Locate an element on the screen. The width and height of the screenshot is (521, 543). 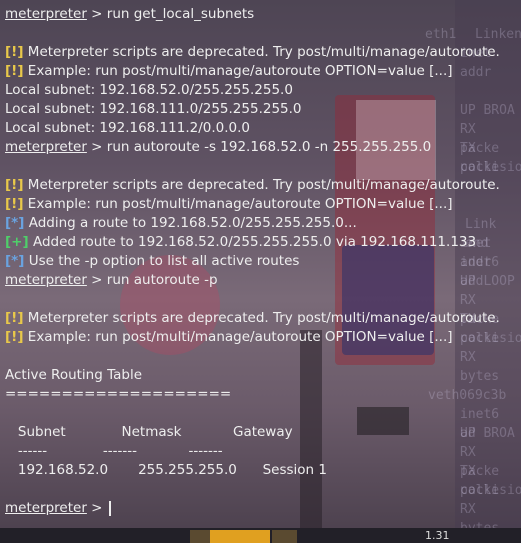
terminal-text: Active Routing Table is located at coordinates (74, 375).